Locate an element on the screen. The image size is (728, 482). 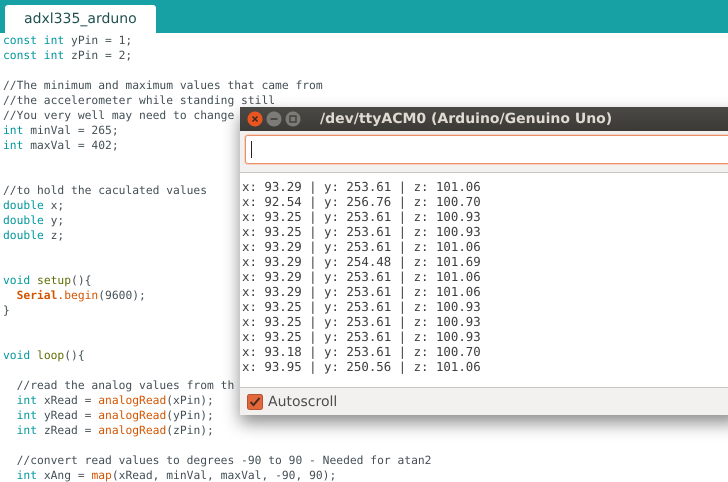
text-cursor is located at coordinates (251, 149).